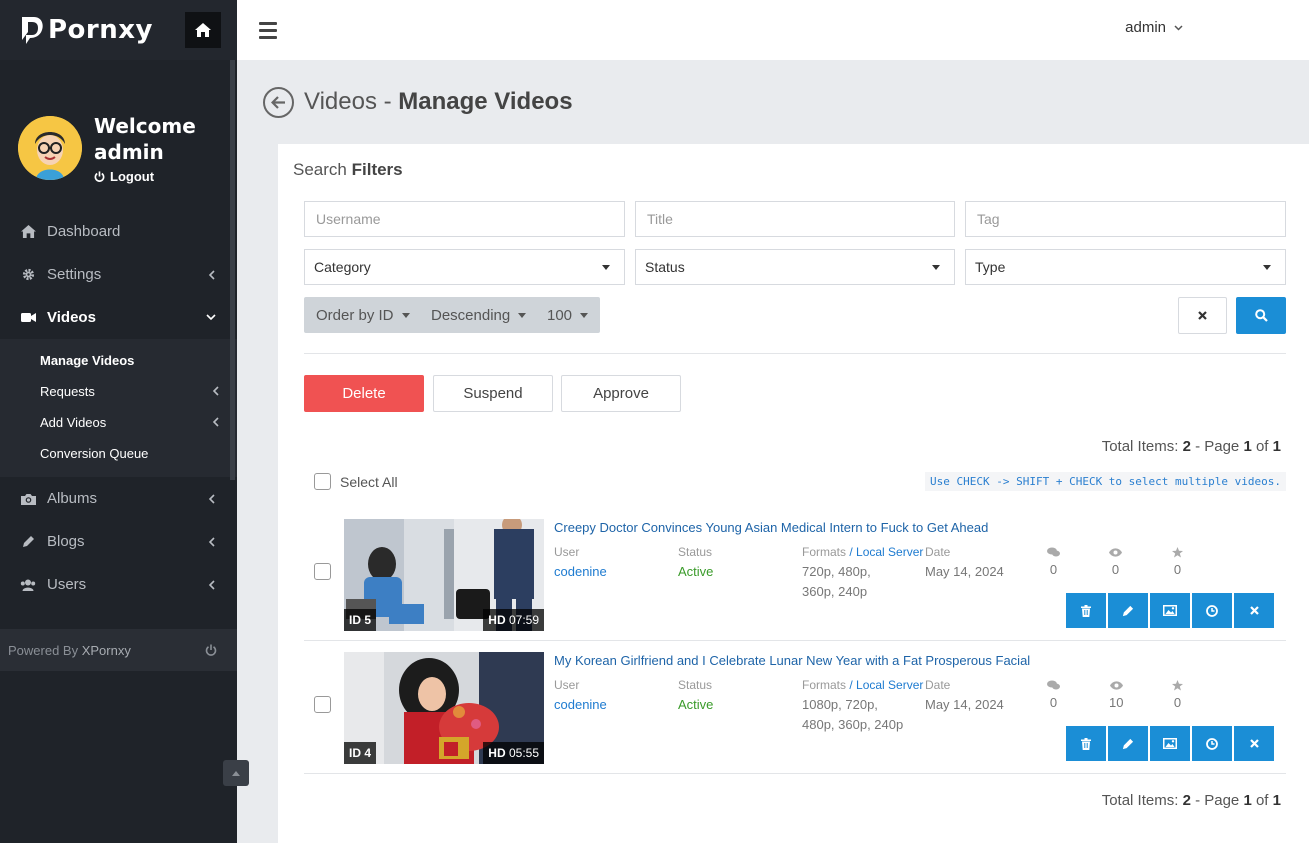 This screenshot has height=843, width=1309. What do you see at coordinates (1125, 219) in the screenshot?
I see `tag-filter-input: Tag` at bounding box center [1125, 219].